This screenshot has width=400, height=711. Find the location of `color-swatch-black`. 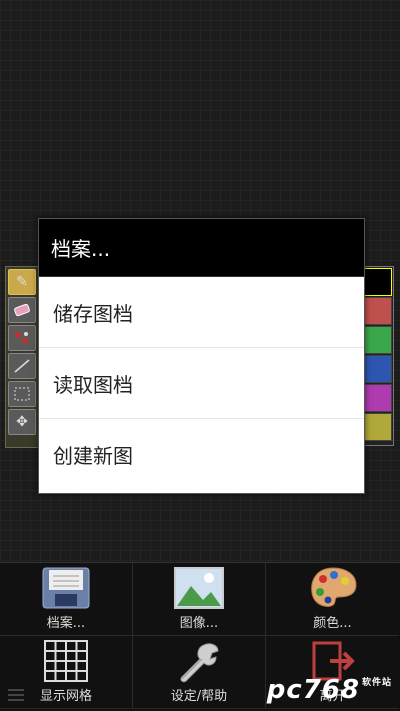

color-swatch-black is located at coordinates (378, 282).